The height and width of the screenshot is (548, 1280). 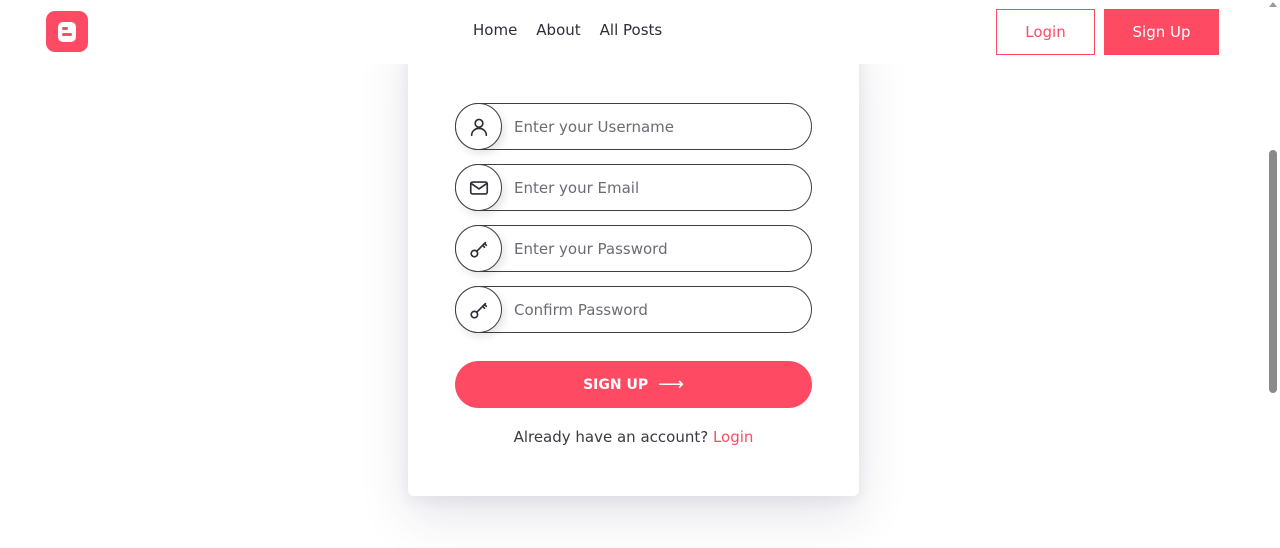 I want to click on header-signup-button: Sign Up, so click(x=1161, y=32).